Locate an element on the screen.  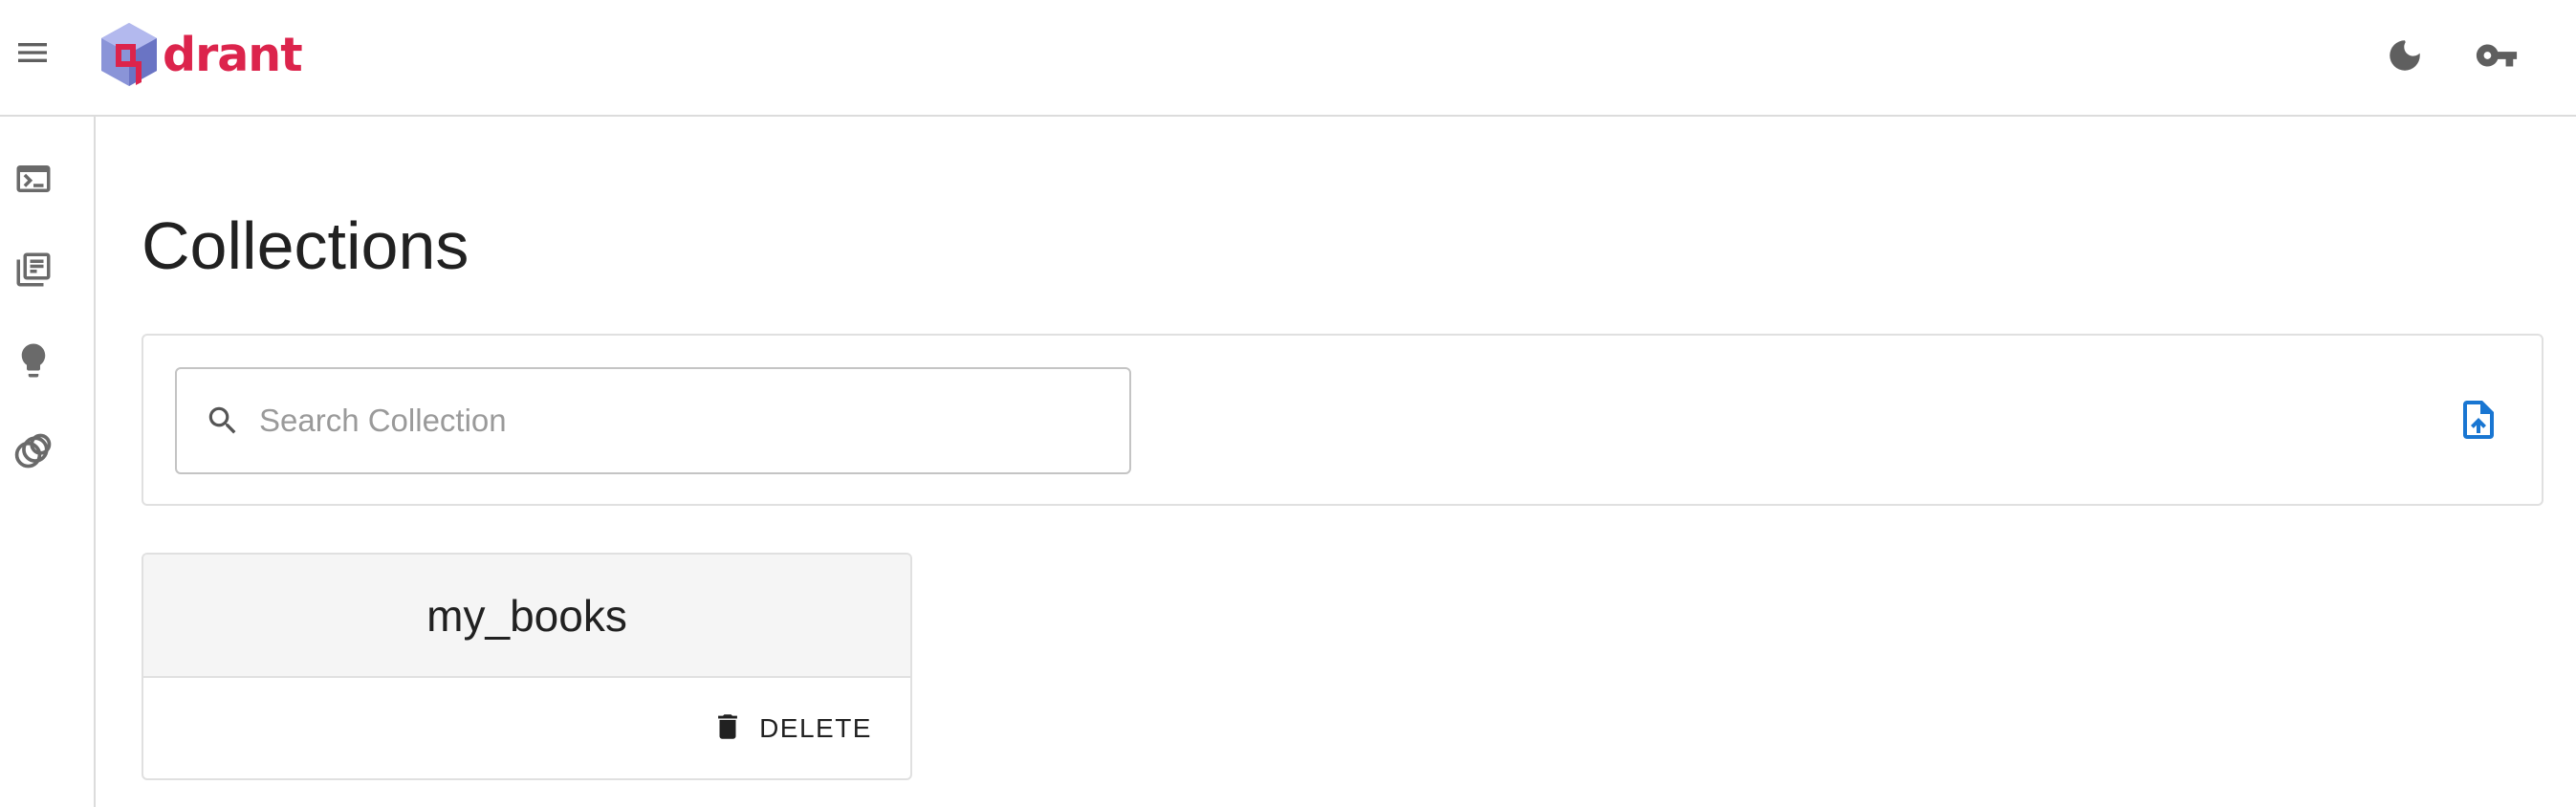
sidebar-item-collections is located at coordinates (33, 271).